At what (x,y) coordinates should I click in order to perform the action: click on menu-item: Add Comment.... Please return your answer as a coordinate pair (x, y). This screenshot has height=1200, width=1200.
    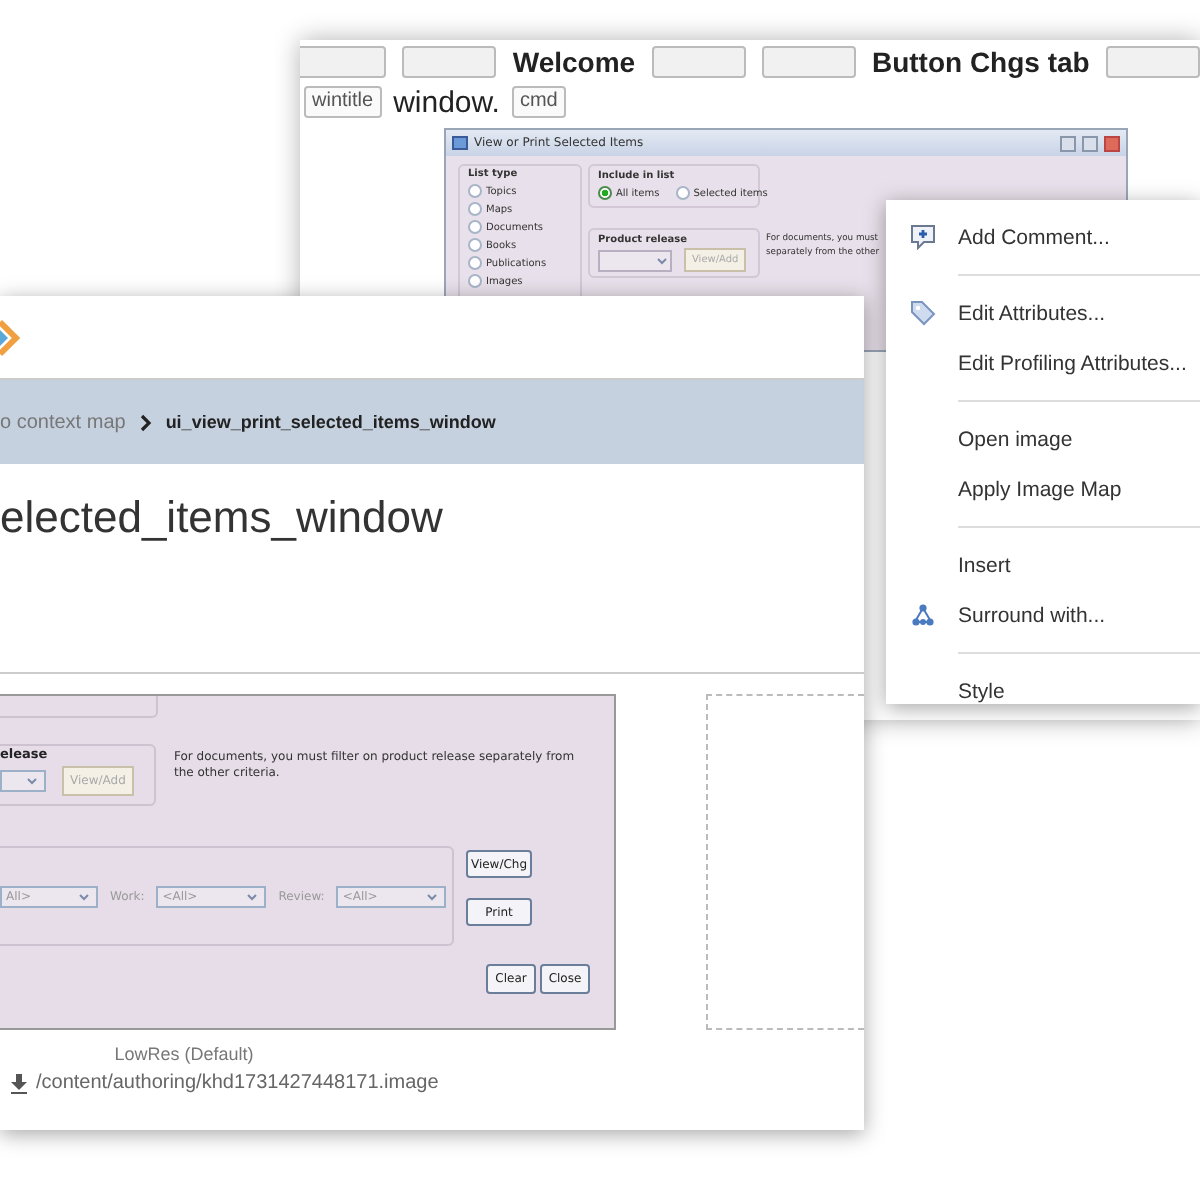
    Looking at the image, I should click on (1034, 237).